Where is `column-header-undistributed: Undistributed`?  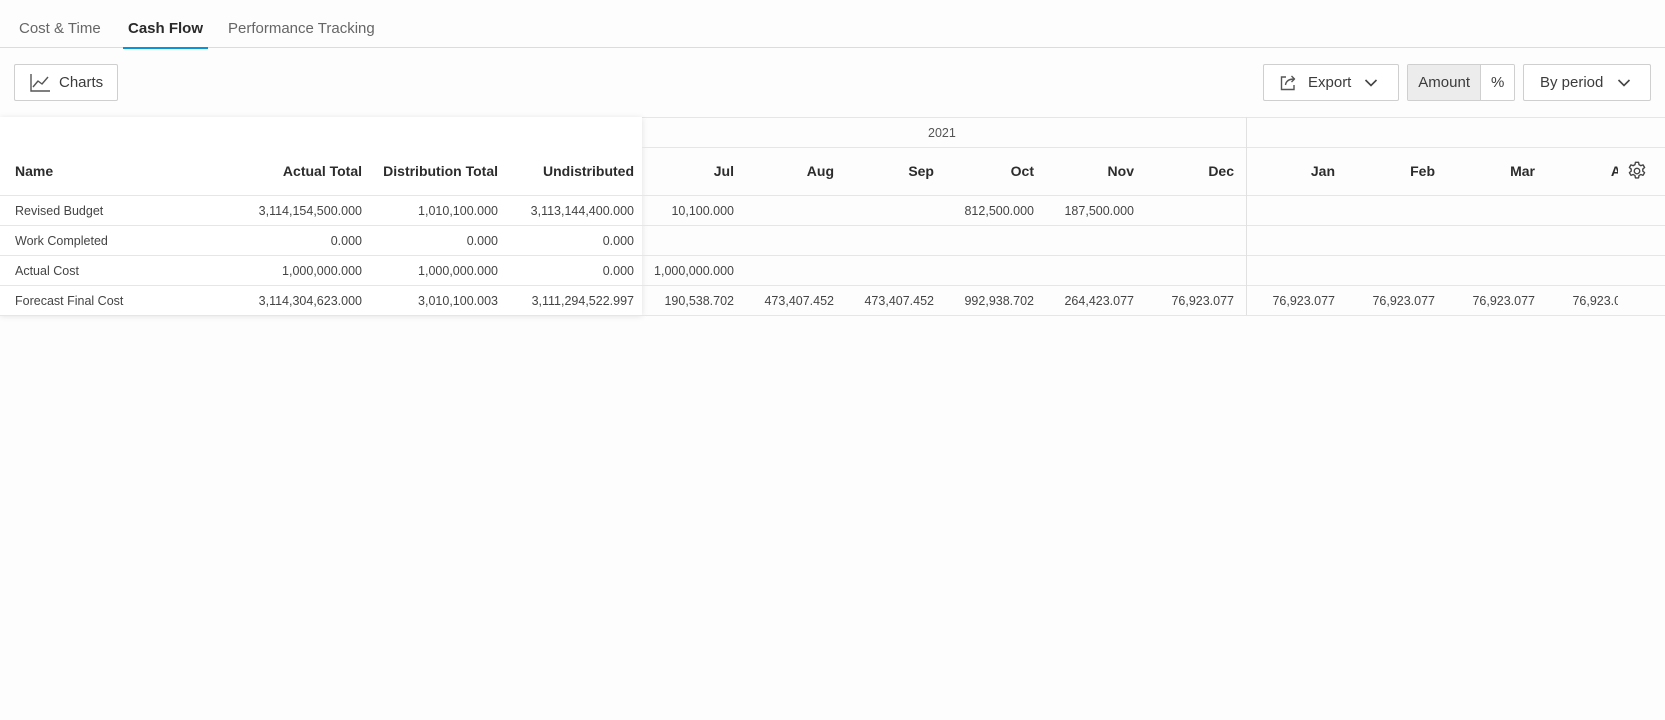
column-header-undistributed: Undistributed is located at coordinates (567, 171).